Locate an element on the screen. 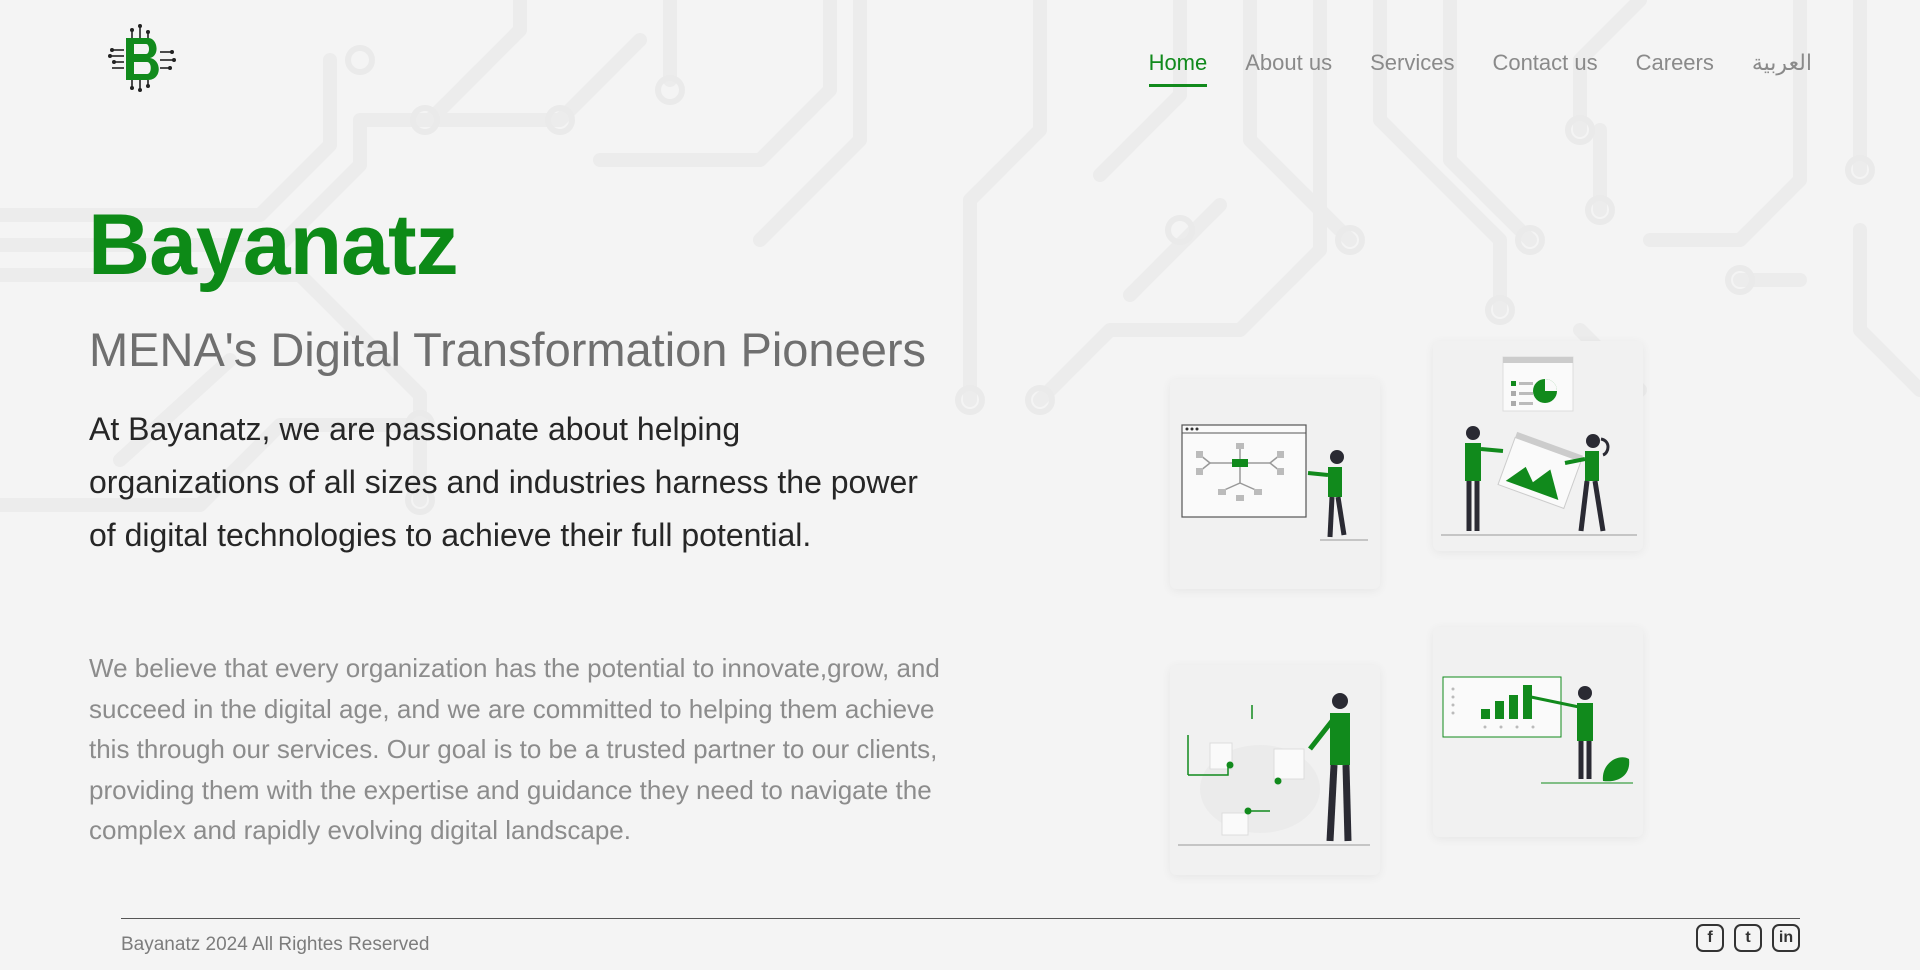 This screenshot has width=1920, height=970. linkedin-glyph: in is located at coordinates (1786, 937).